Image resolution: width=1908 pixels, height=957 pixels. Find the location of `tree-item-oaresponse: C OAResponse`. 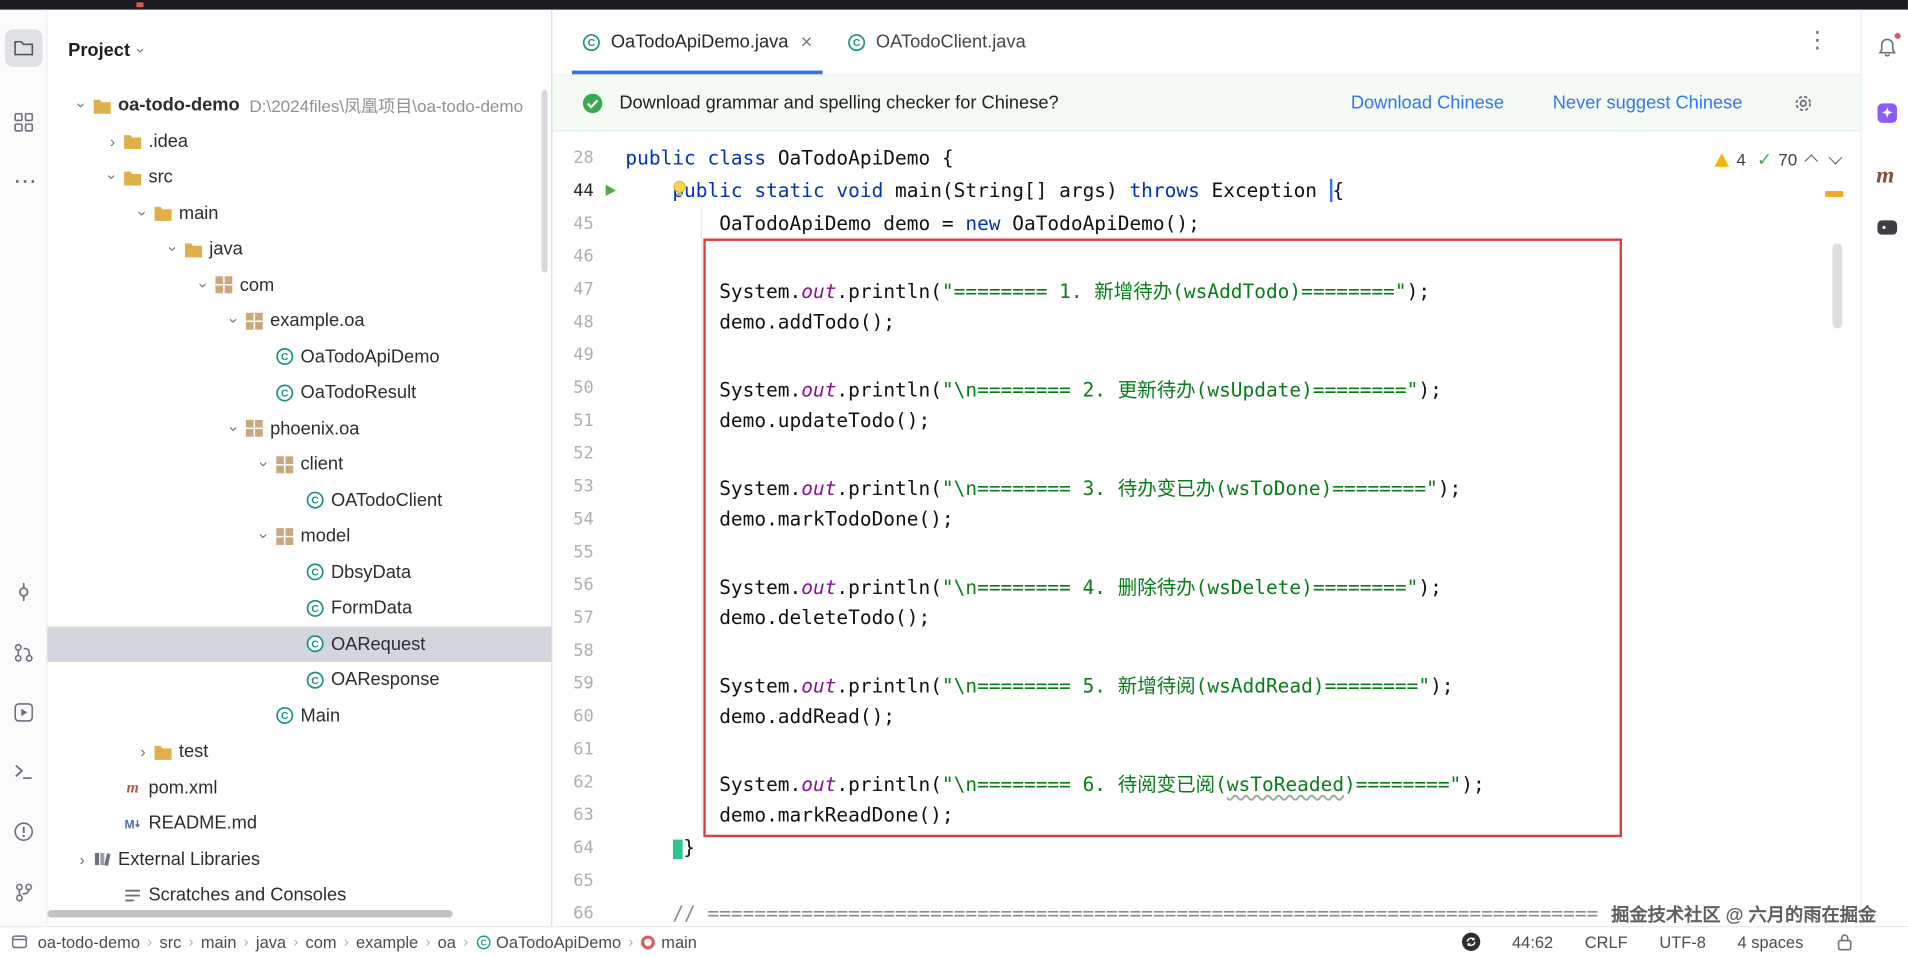

tree-item-oaresponse: C OAResponse is located at coordinates (299, 680).